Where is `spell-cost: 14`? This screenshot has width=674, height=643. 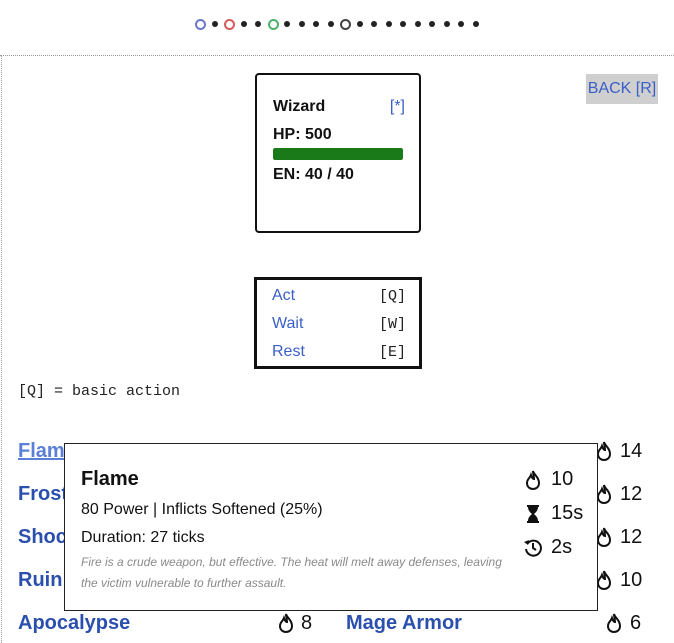
spell-cost: 14 is located at coordinates (631, 451).